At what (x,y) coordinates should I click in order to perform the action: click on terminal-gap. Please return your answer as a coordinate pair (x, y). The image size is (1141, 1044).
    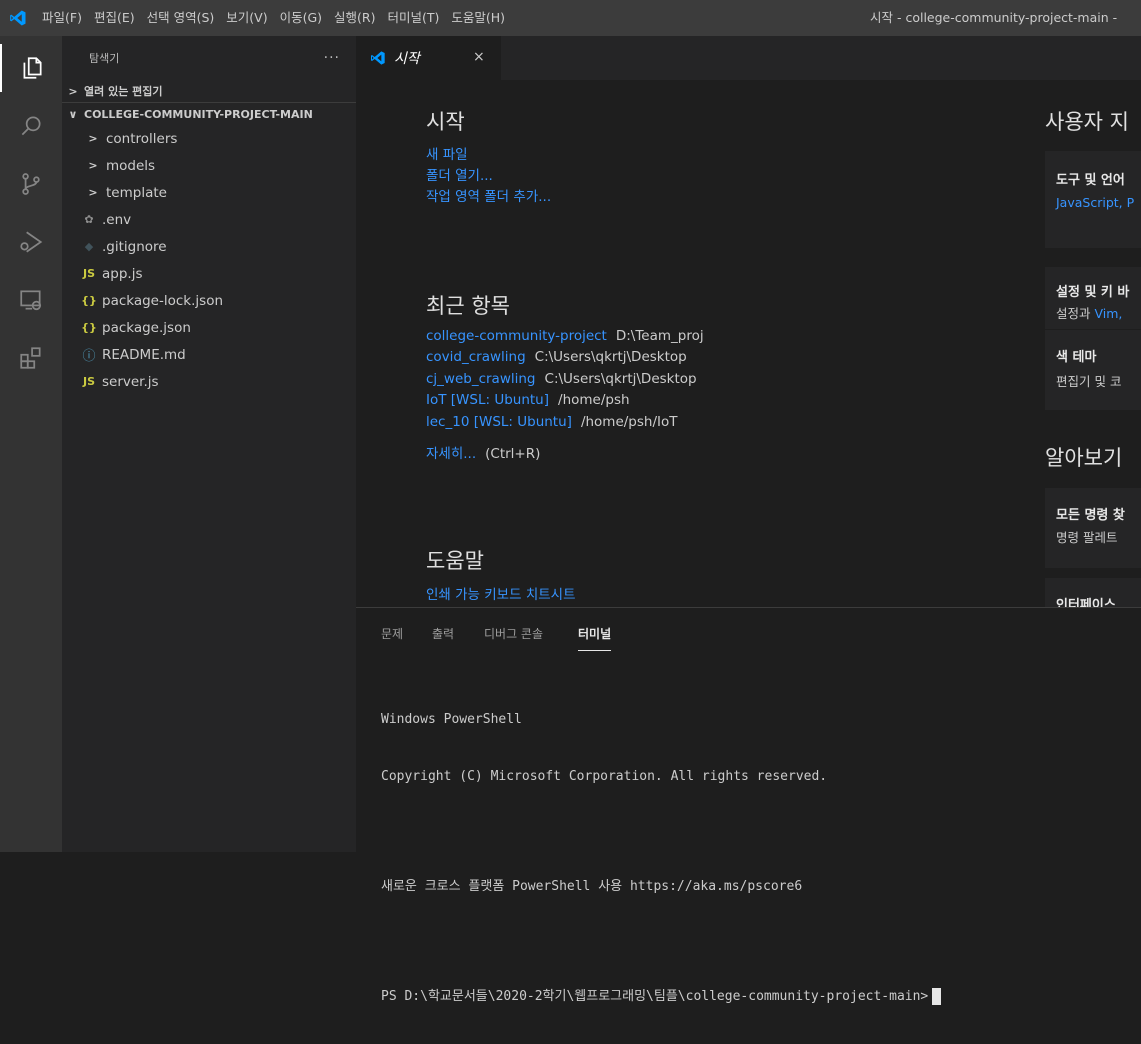
    Looking at the image, I should click on (661, 941).